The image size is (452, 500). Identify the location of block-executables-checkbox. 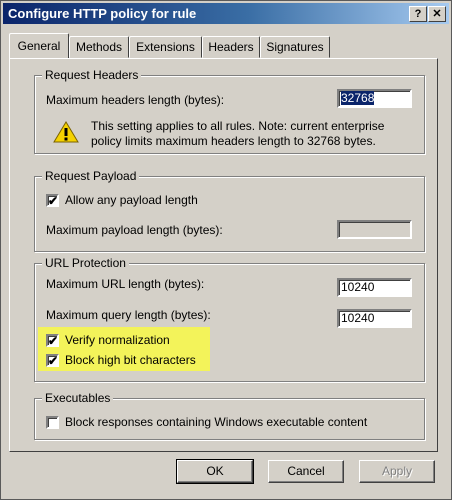
(52, 422).